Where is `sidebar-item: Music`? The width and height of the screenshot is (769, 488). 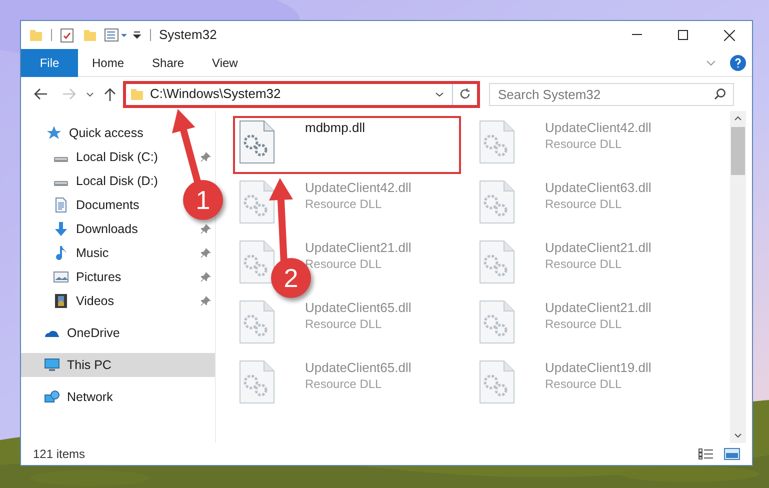 sidebar-item: Music is located at coordinates (100, 253).